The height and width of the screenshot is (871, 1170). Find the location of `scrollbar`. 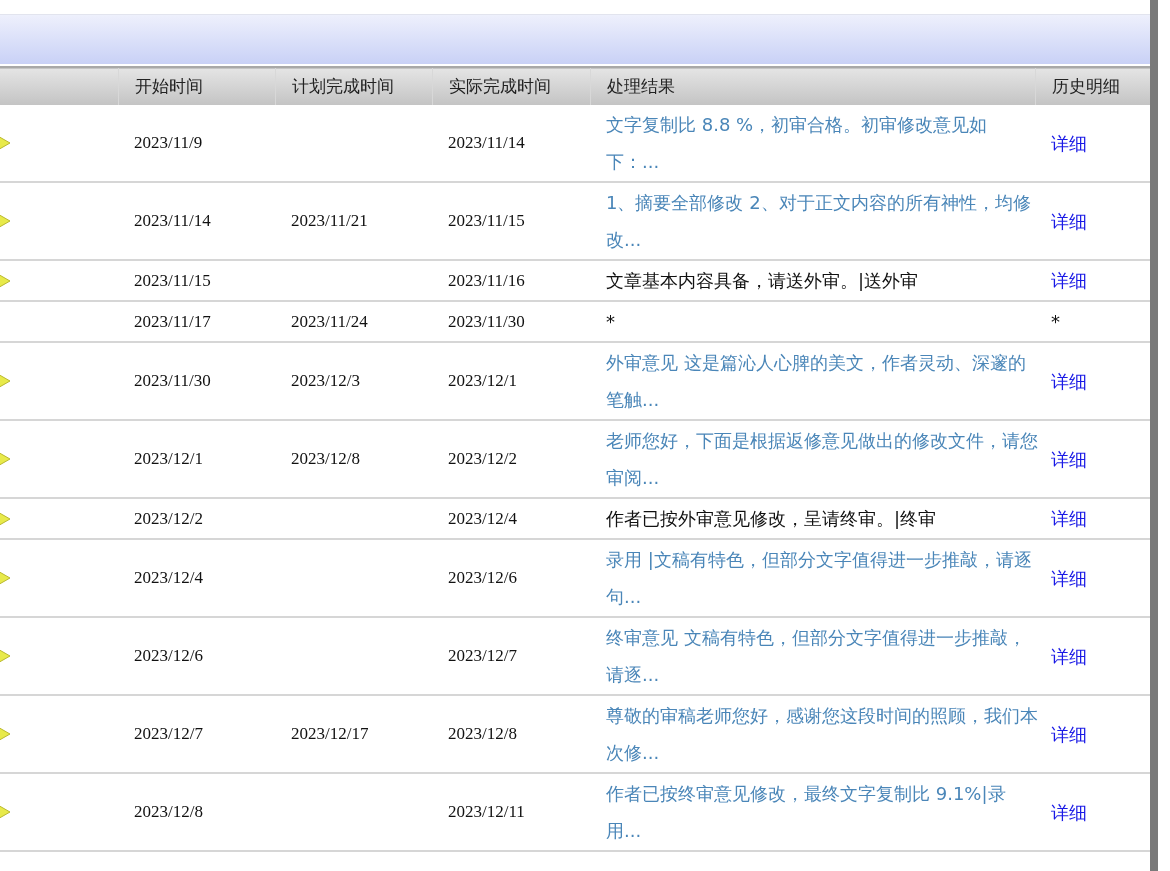

scrollbar is located at coordinates (1154, 435).